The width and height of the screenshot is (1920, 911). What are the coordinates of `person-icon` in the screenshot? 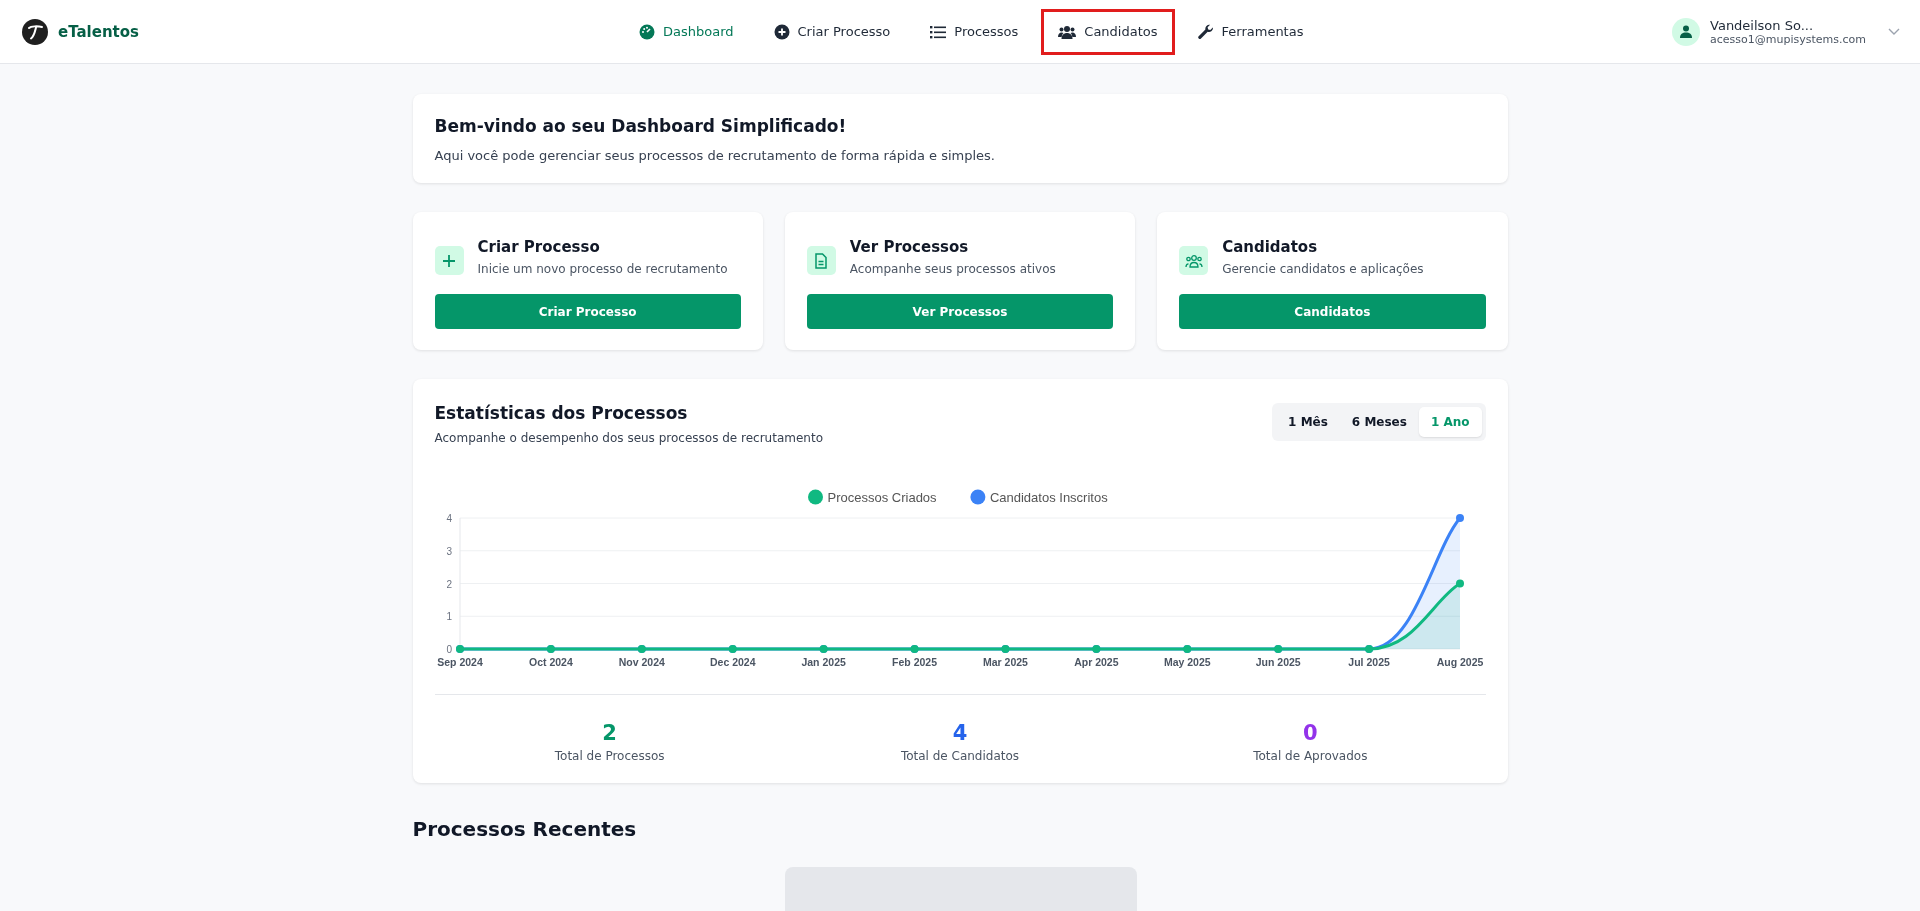 It's located at (1686, 31).